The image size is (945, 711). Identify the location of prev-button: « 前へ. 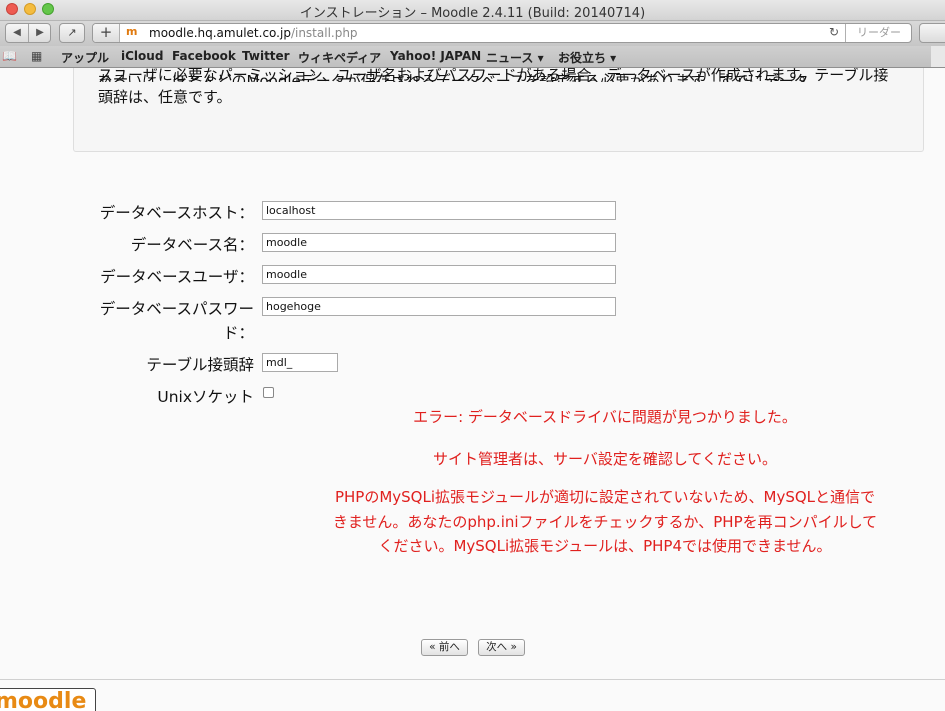
(444, 647).